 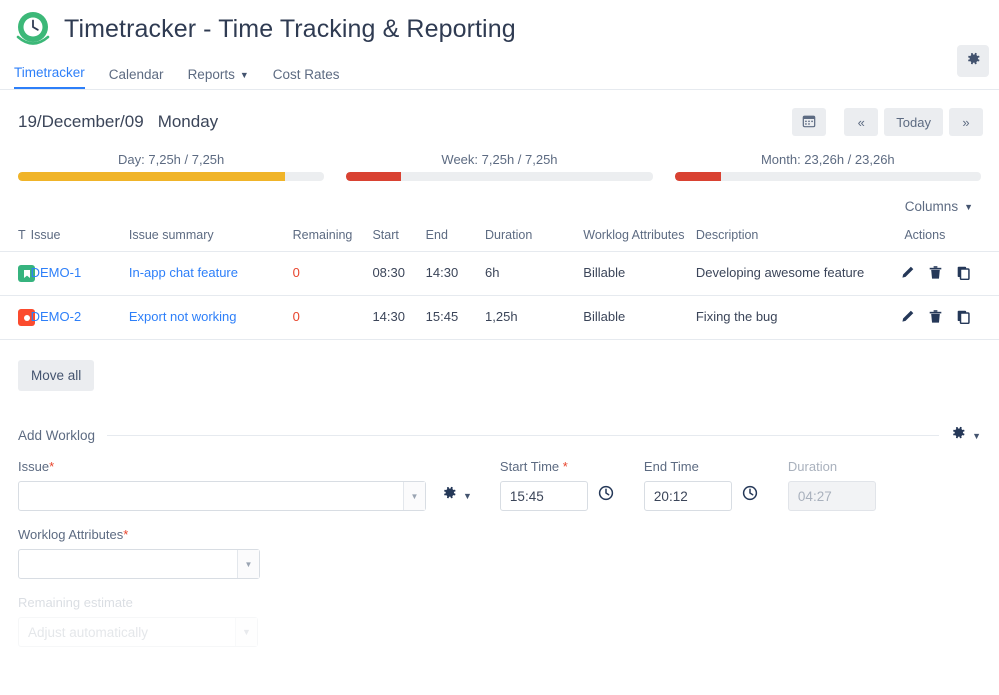 I want to click on row-summary-cell: In-app chat feature, so click(x=206, y=274).